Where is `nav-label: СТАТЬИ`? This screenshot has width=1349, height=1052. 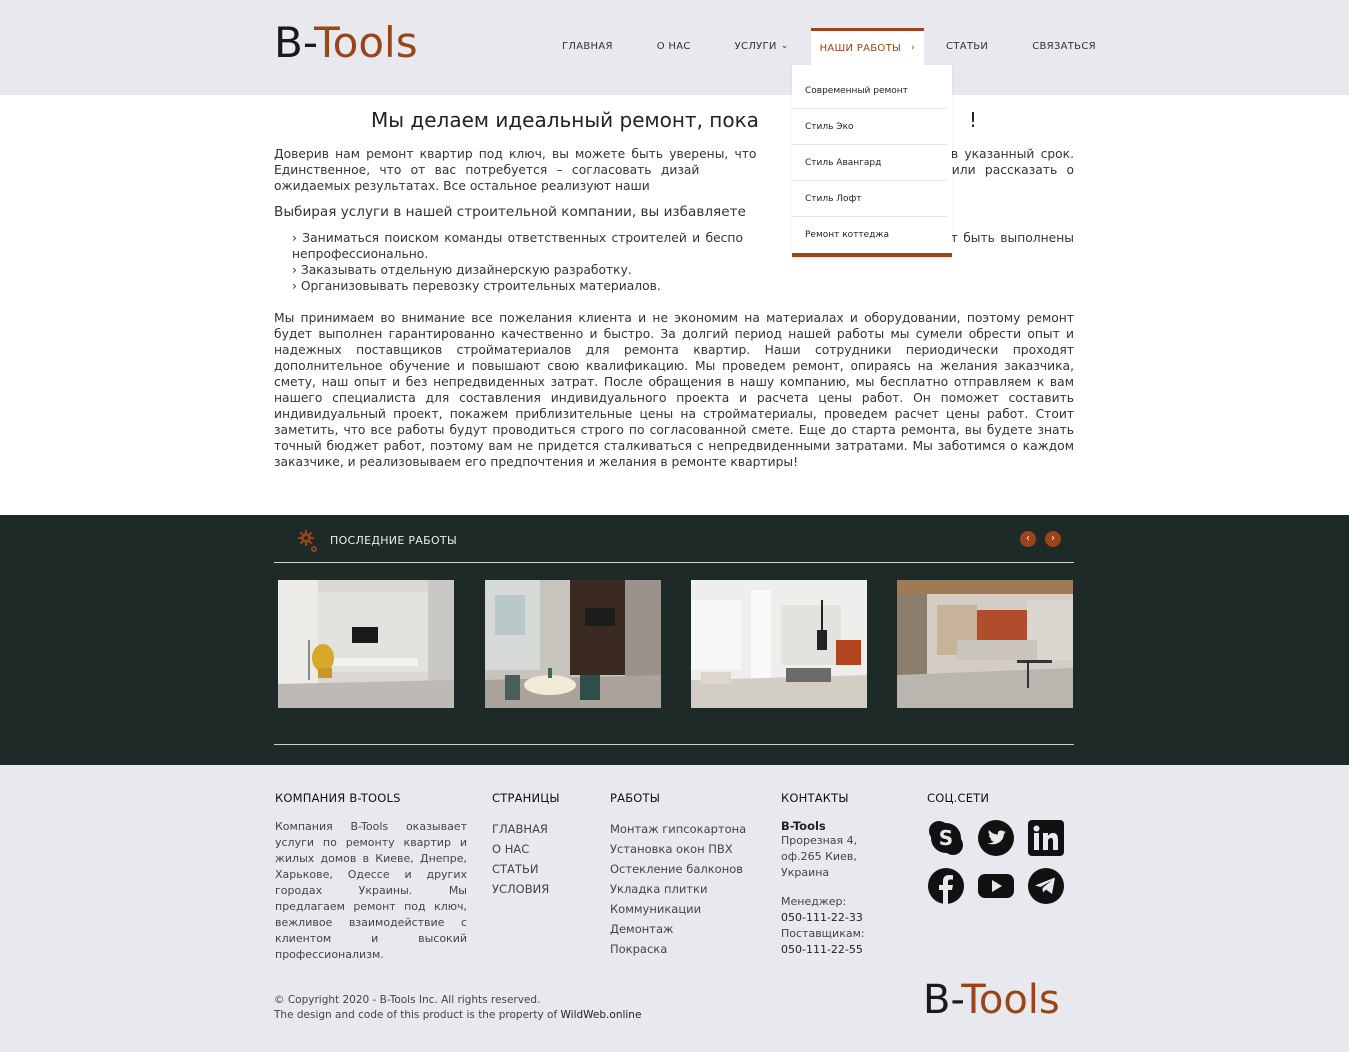
nav-label: СТАТЬИ is located at coordinates (967, 46).